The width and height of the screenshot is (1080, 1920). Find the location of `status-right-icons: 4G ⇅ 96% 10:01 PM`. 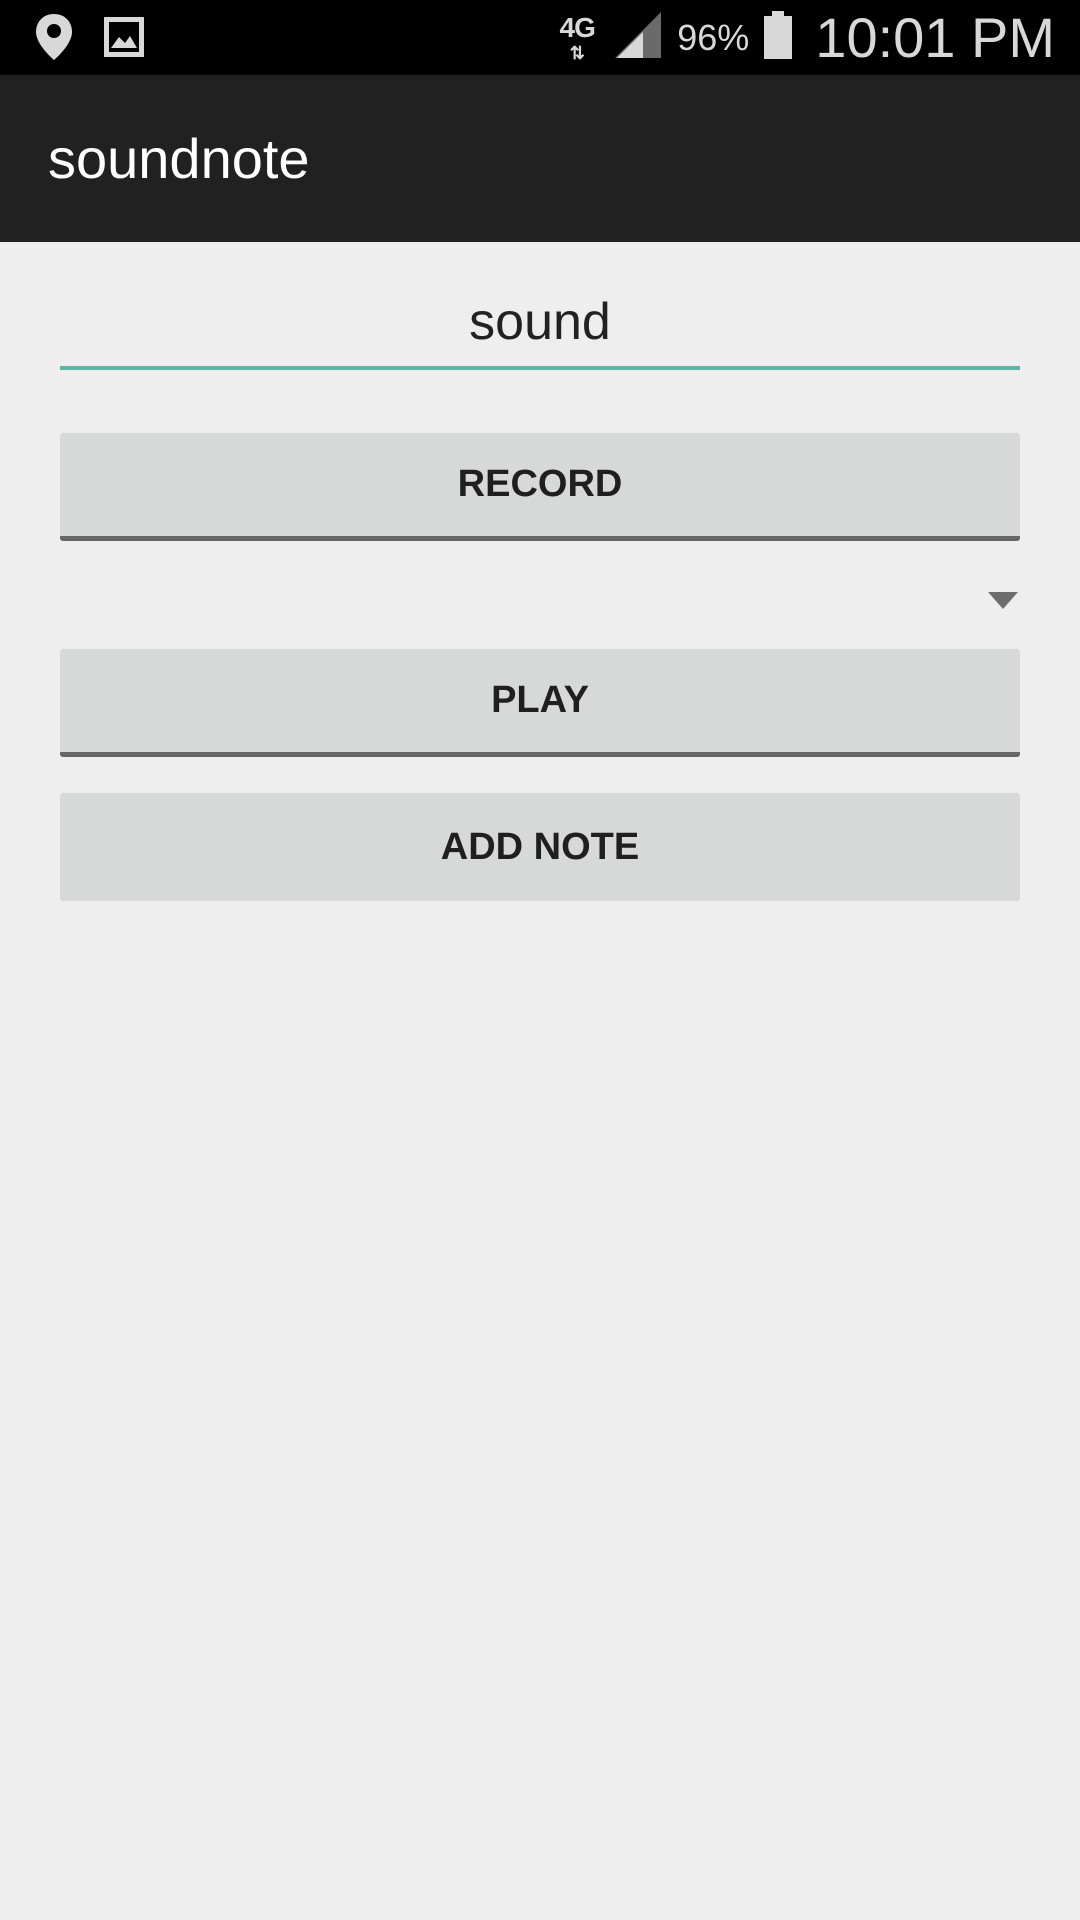

status-right-icons: 4G ⇅ 96% 10:01 PM is located at coordinates (805, 37).